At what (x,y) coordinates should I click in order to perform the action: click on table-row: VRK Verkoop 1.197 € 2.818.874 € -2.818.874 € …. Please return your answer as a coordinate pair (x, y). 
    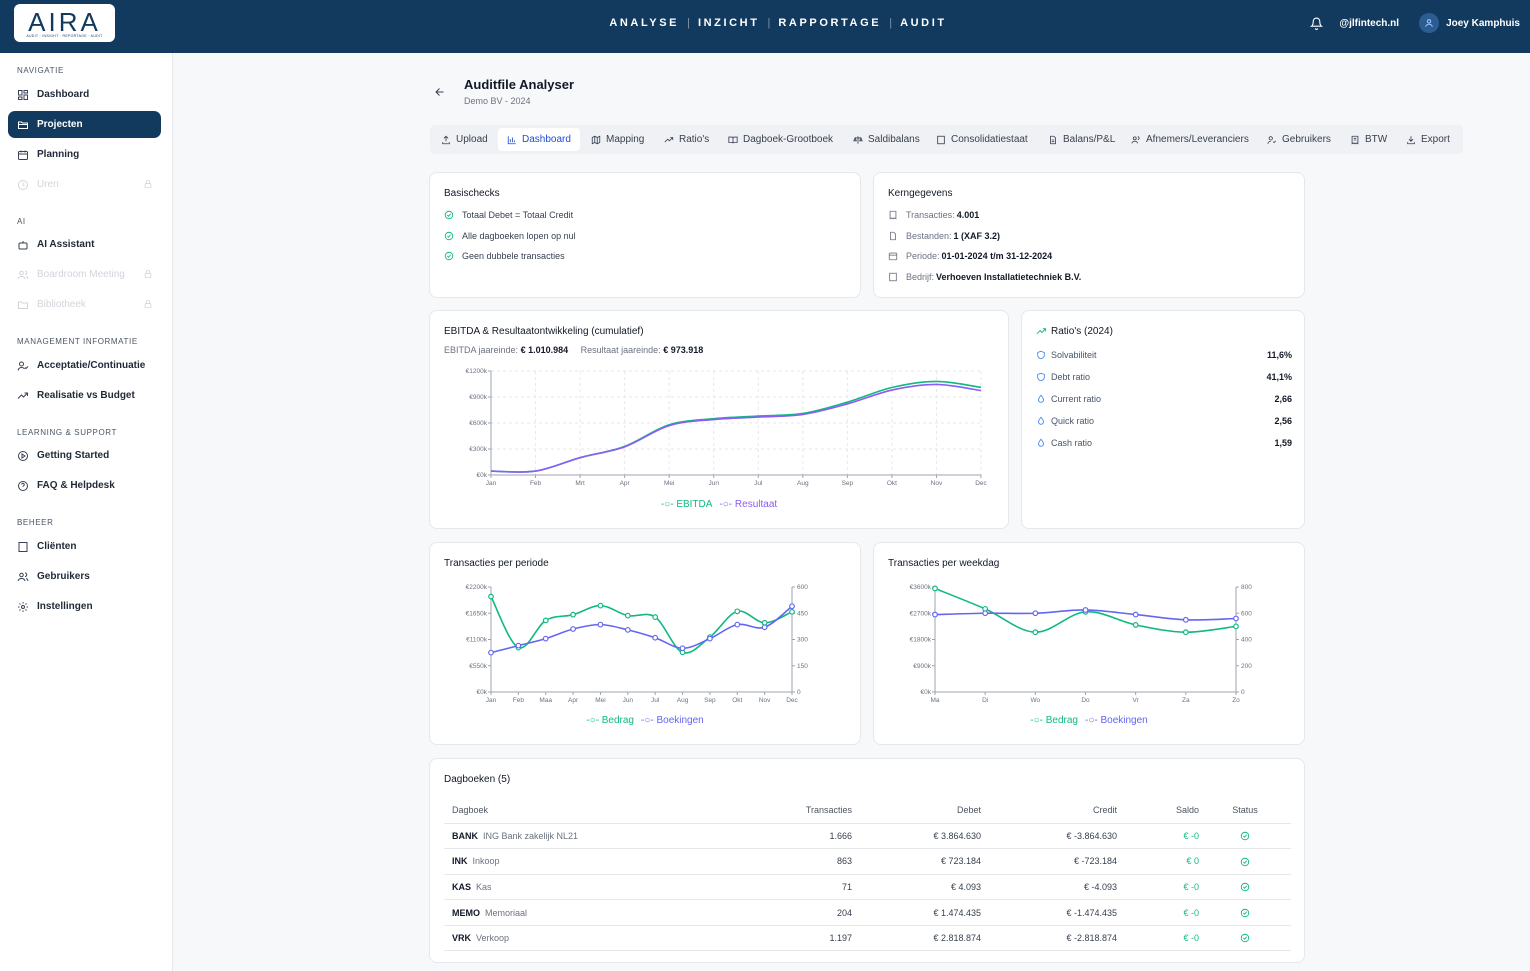
    Looking at the image, I should click on (867, 938).